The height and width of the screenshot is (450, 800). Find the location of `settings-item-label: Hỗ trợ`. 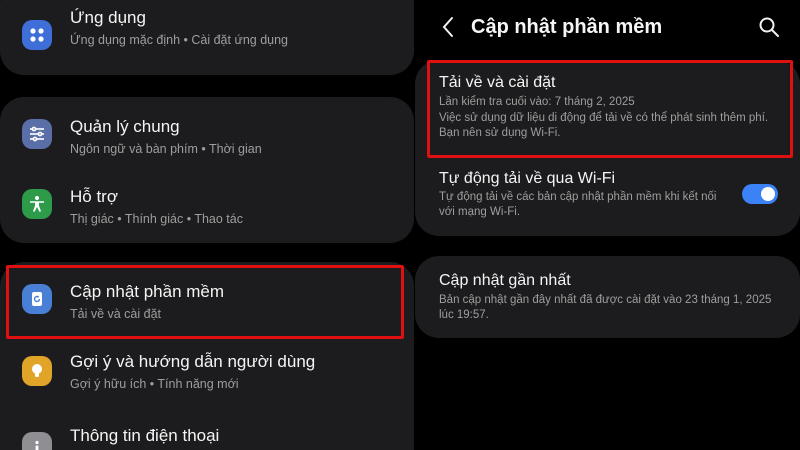

settings-item-label: Hỗ trợ is located at coordinates (94, 196).